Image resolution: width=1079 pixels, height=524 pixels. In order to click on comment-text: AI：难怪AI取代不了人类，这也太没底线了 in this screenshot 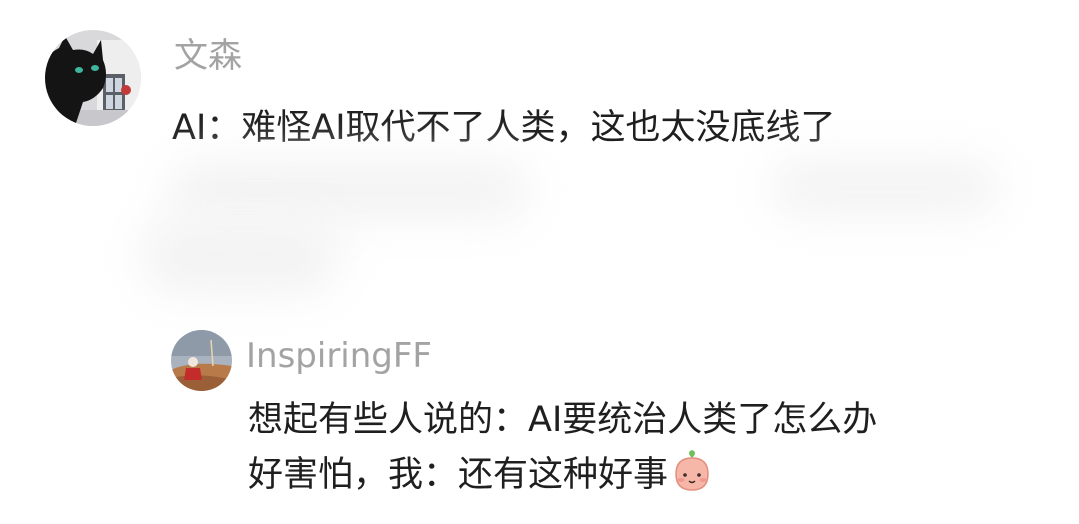, I will do `click(504, 128)`.